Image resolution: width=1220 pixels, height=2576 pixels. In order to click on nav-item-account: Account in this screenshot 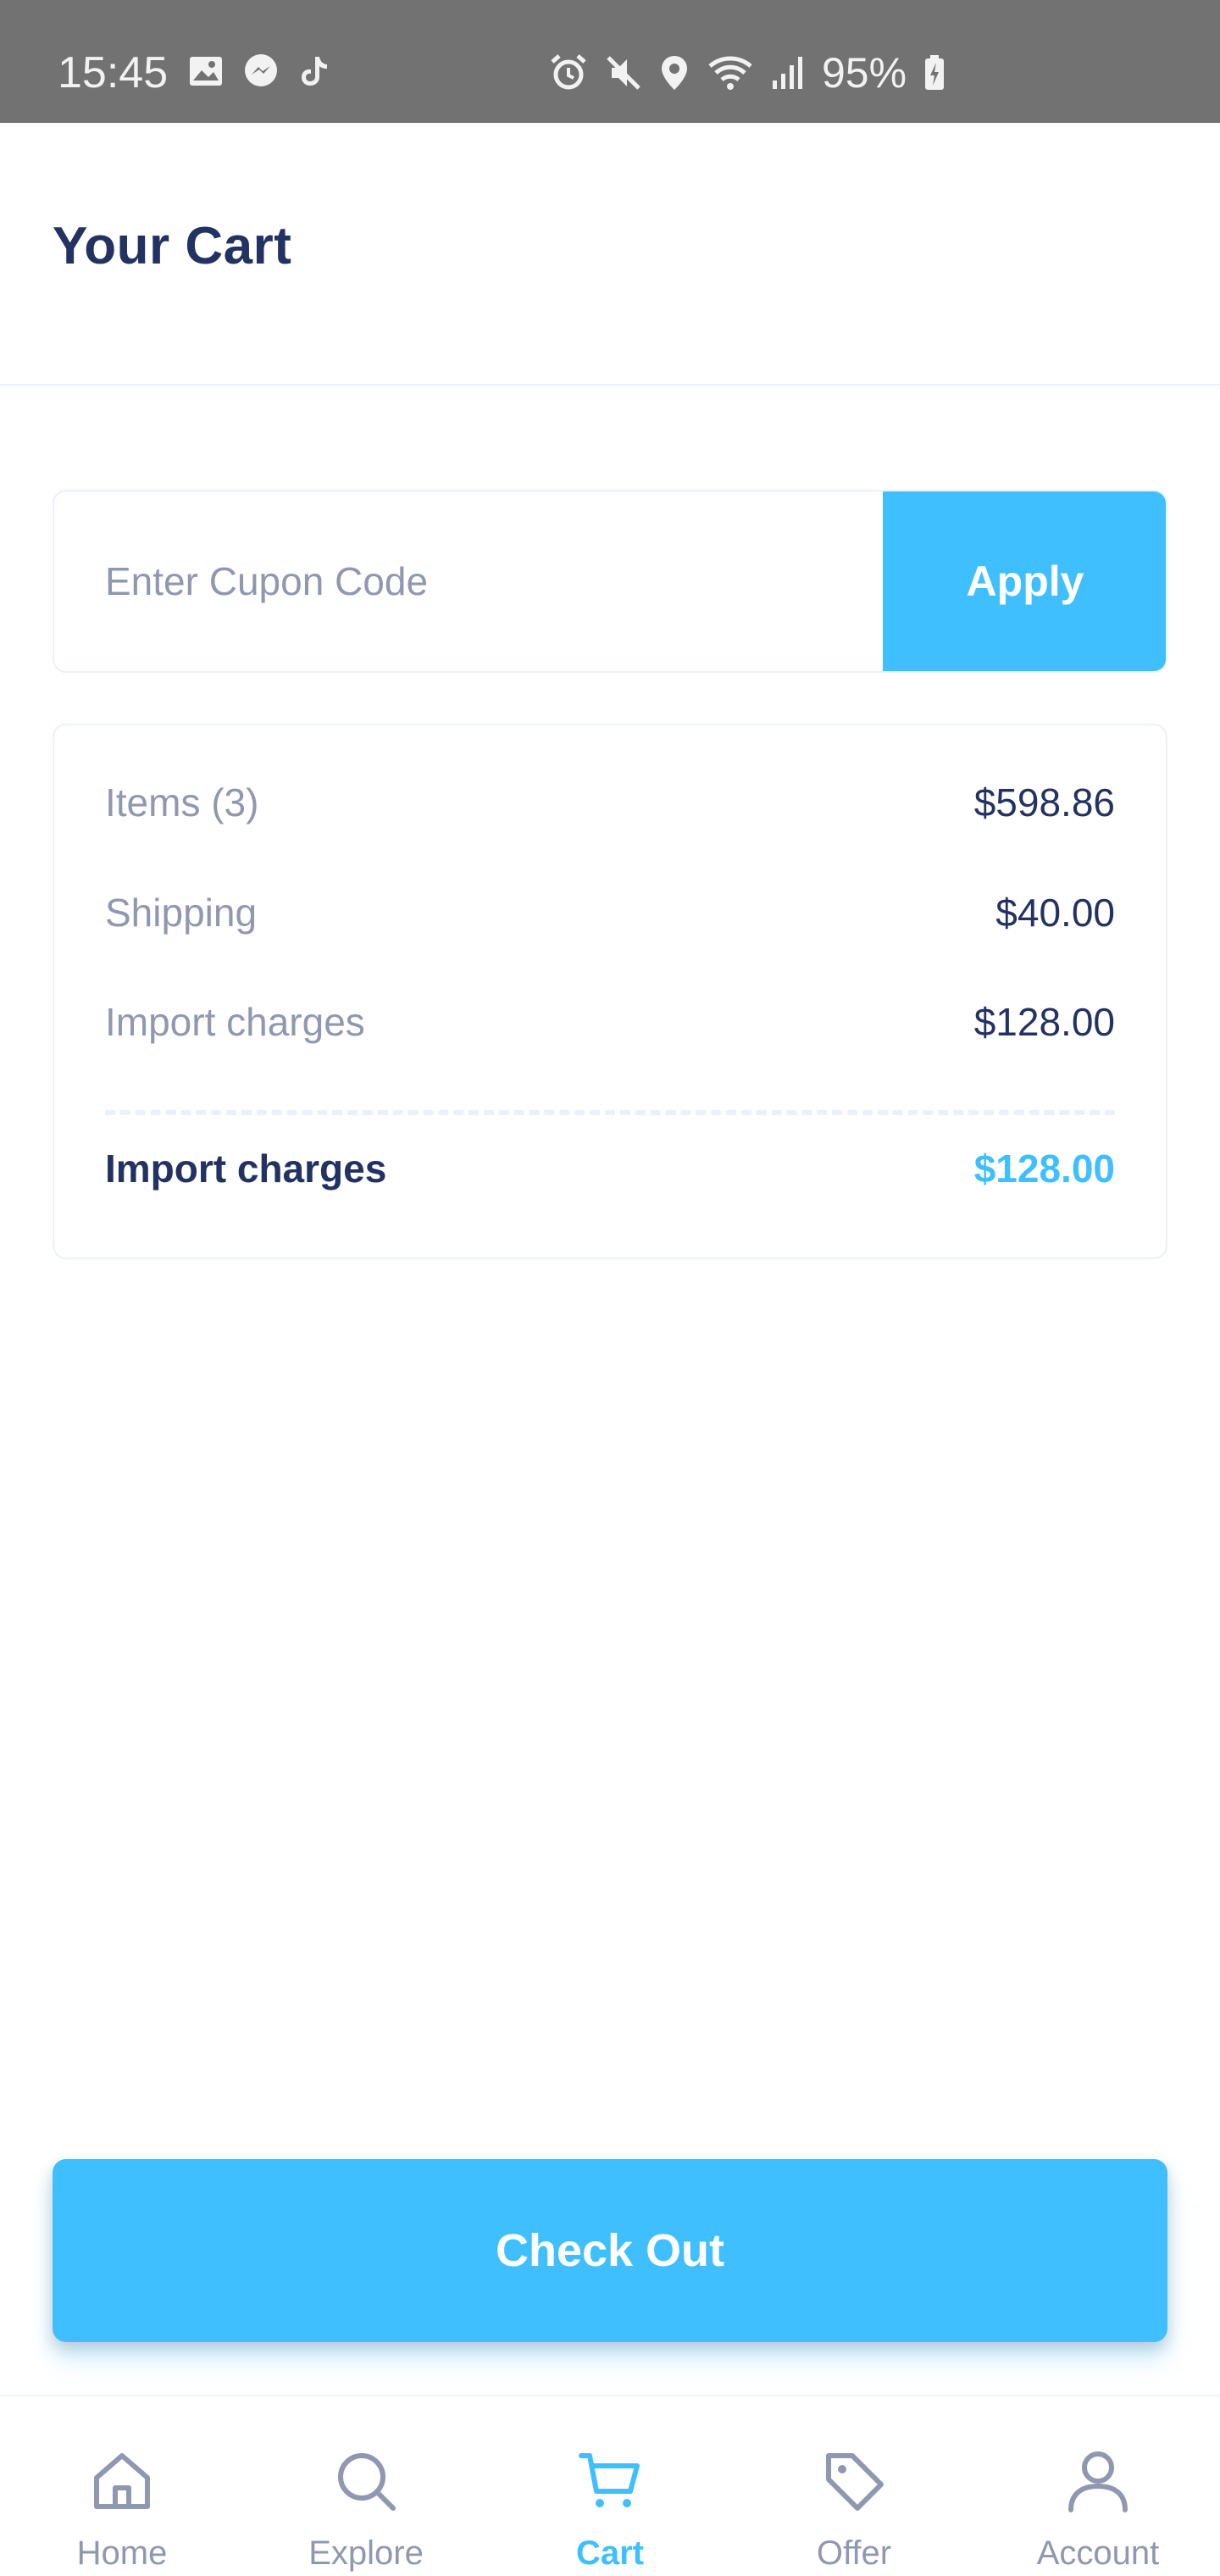, I will do `click(1098, 2486)`.